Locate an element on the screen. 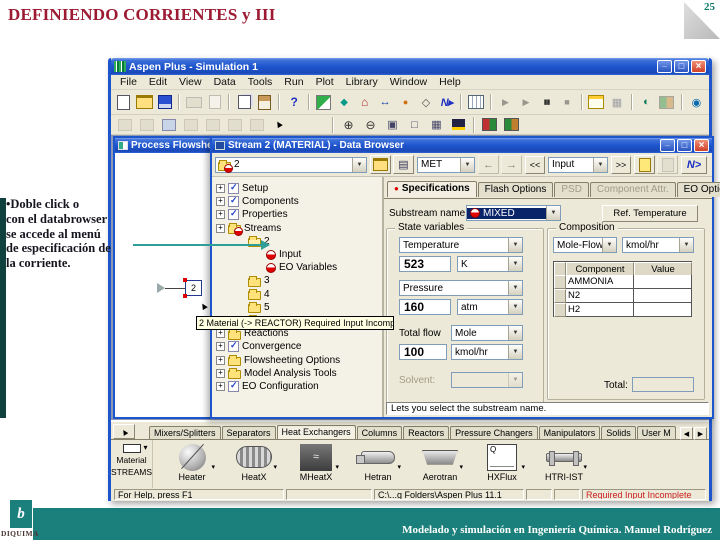 The image size is (720, 540). units-combo: MET is located at coordinates (446, 164).